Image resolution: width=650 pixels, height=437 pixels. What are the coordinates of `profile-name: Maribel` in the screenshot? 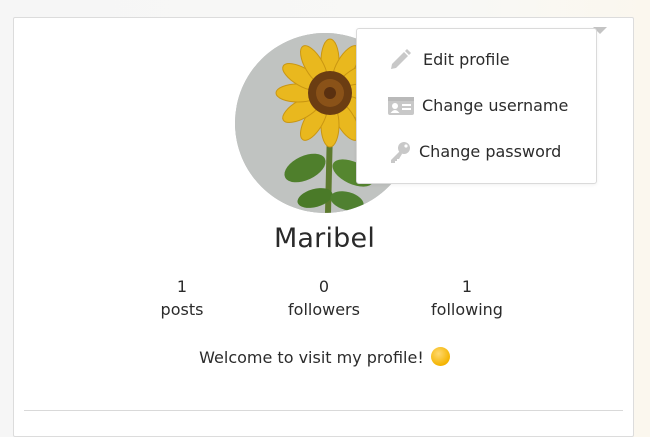 It's located at (324, 238).